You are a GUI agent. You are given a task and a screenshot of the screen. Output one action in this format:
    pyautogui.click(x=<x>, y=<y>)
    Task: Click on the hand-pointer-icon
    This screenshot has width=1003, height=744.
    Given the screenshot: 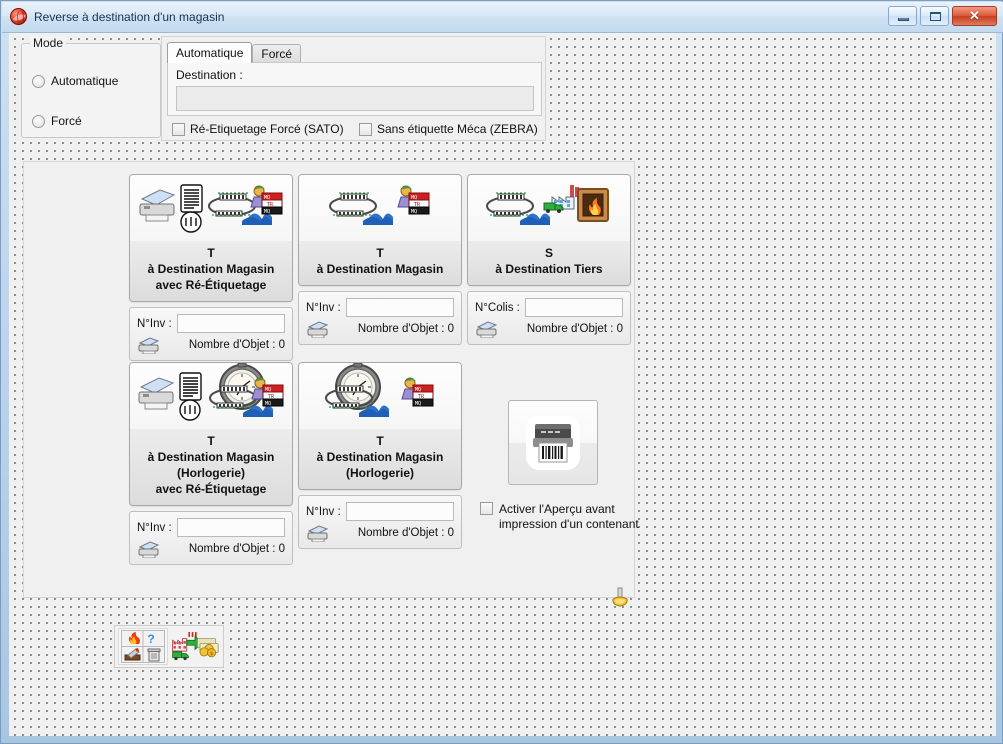 What is the action you would take?
    pyautogui.click(x=620, y=597)
    